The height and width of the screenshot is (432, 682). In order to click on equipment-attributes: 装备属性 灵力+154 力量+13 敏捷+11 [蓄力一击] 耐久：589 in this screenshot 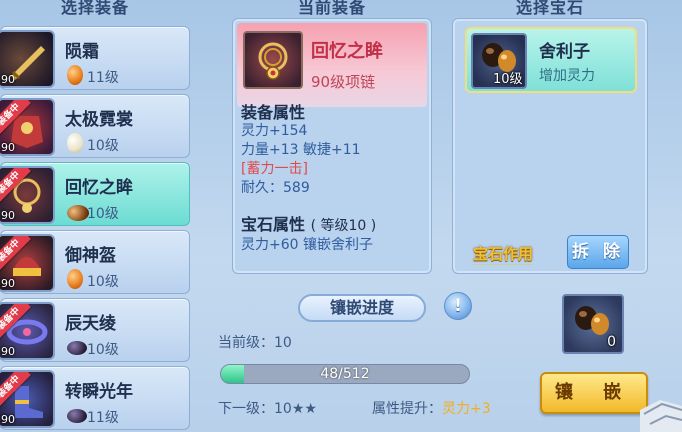, I will do `click(301, 150)`.